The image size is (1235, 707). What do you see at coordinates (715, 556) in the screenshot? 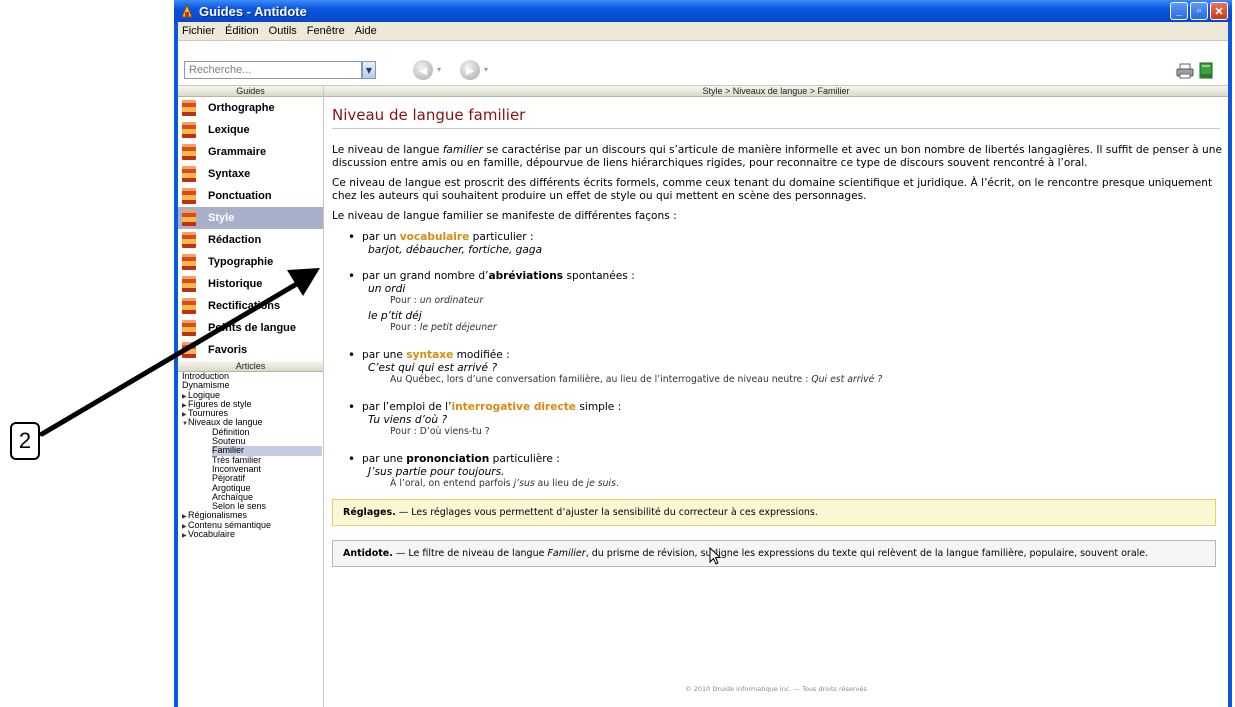
I see `mouse-pointer-icon` at bounding box center [715, 556].